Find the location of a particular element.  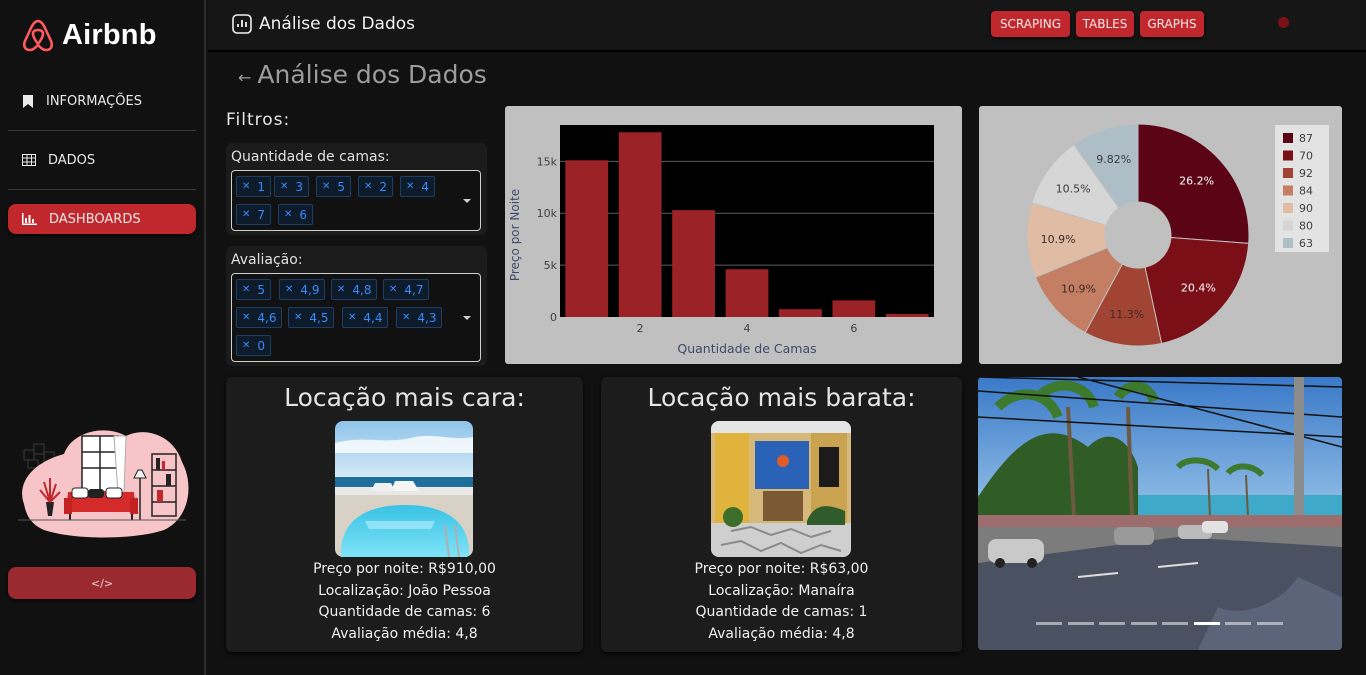

image-carousel is located at coordinates (1160, 513).